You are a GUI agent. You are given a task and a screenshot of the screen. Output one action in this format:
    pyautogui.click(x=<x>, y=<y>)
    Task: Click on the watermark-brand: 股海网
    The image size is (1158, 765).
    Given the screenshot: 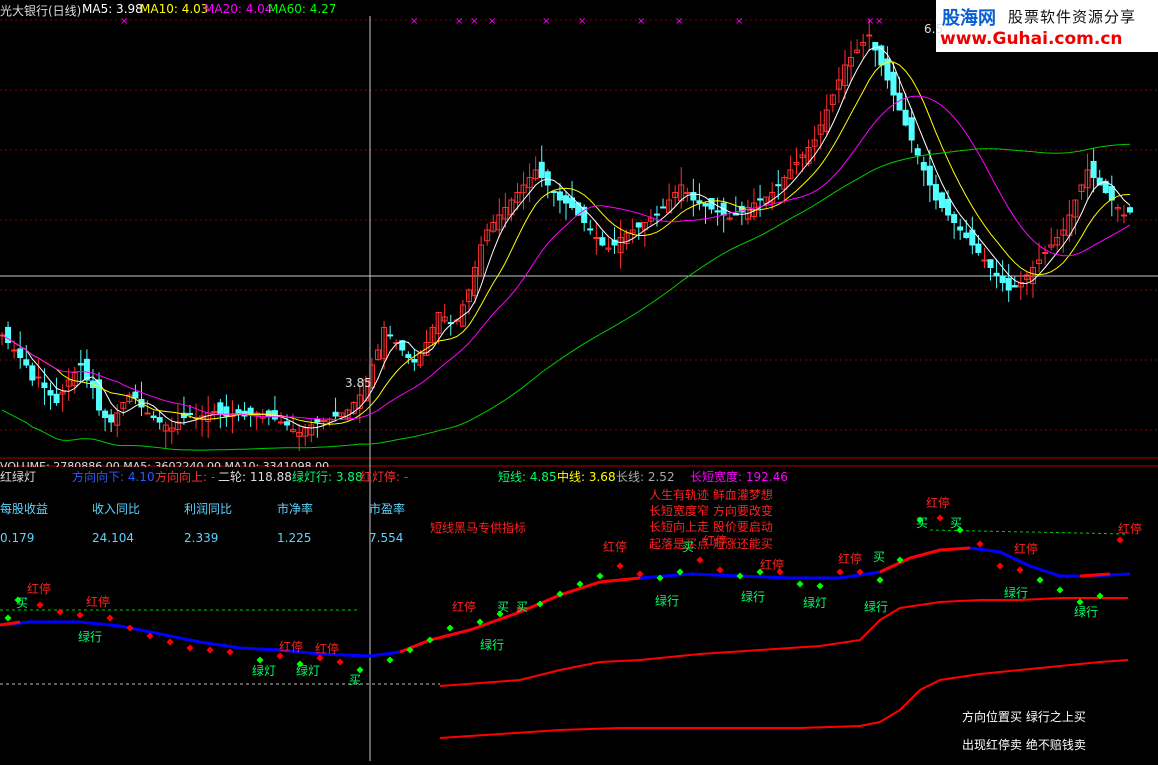 What is the action you would take?
    pyautogui.click(x=969, y=18)
    